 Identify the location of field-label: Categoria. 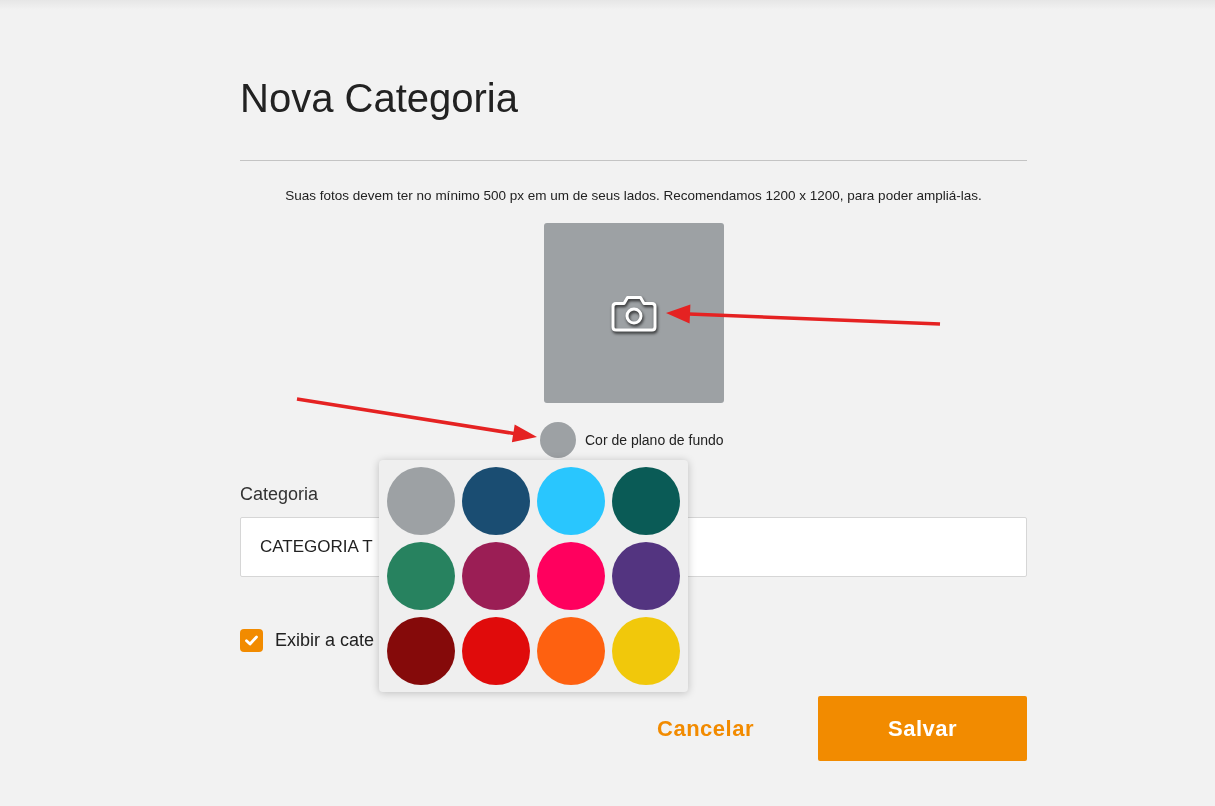
(279, 494).